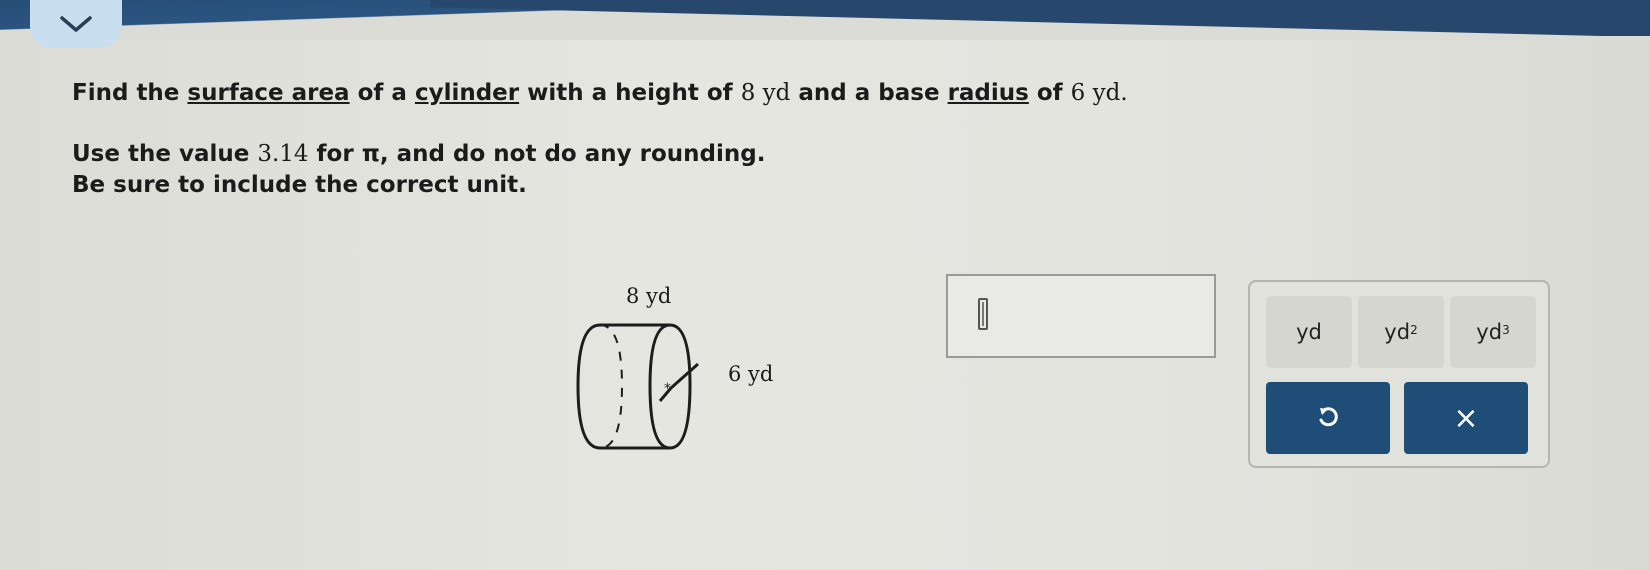 This screenshot has width=1650, height=570. I want to click on chevron-down-icon, so click(76, 24).